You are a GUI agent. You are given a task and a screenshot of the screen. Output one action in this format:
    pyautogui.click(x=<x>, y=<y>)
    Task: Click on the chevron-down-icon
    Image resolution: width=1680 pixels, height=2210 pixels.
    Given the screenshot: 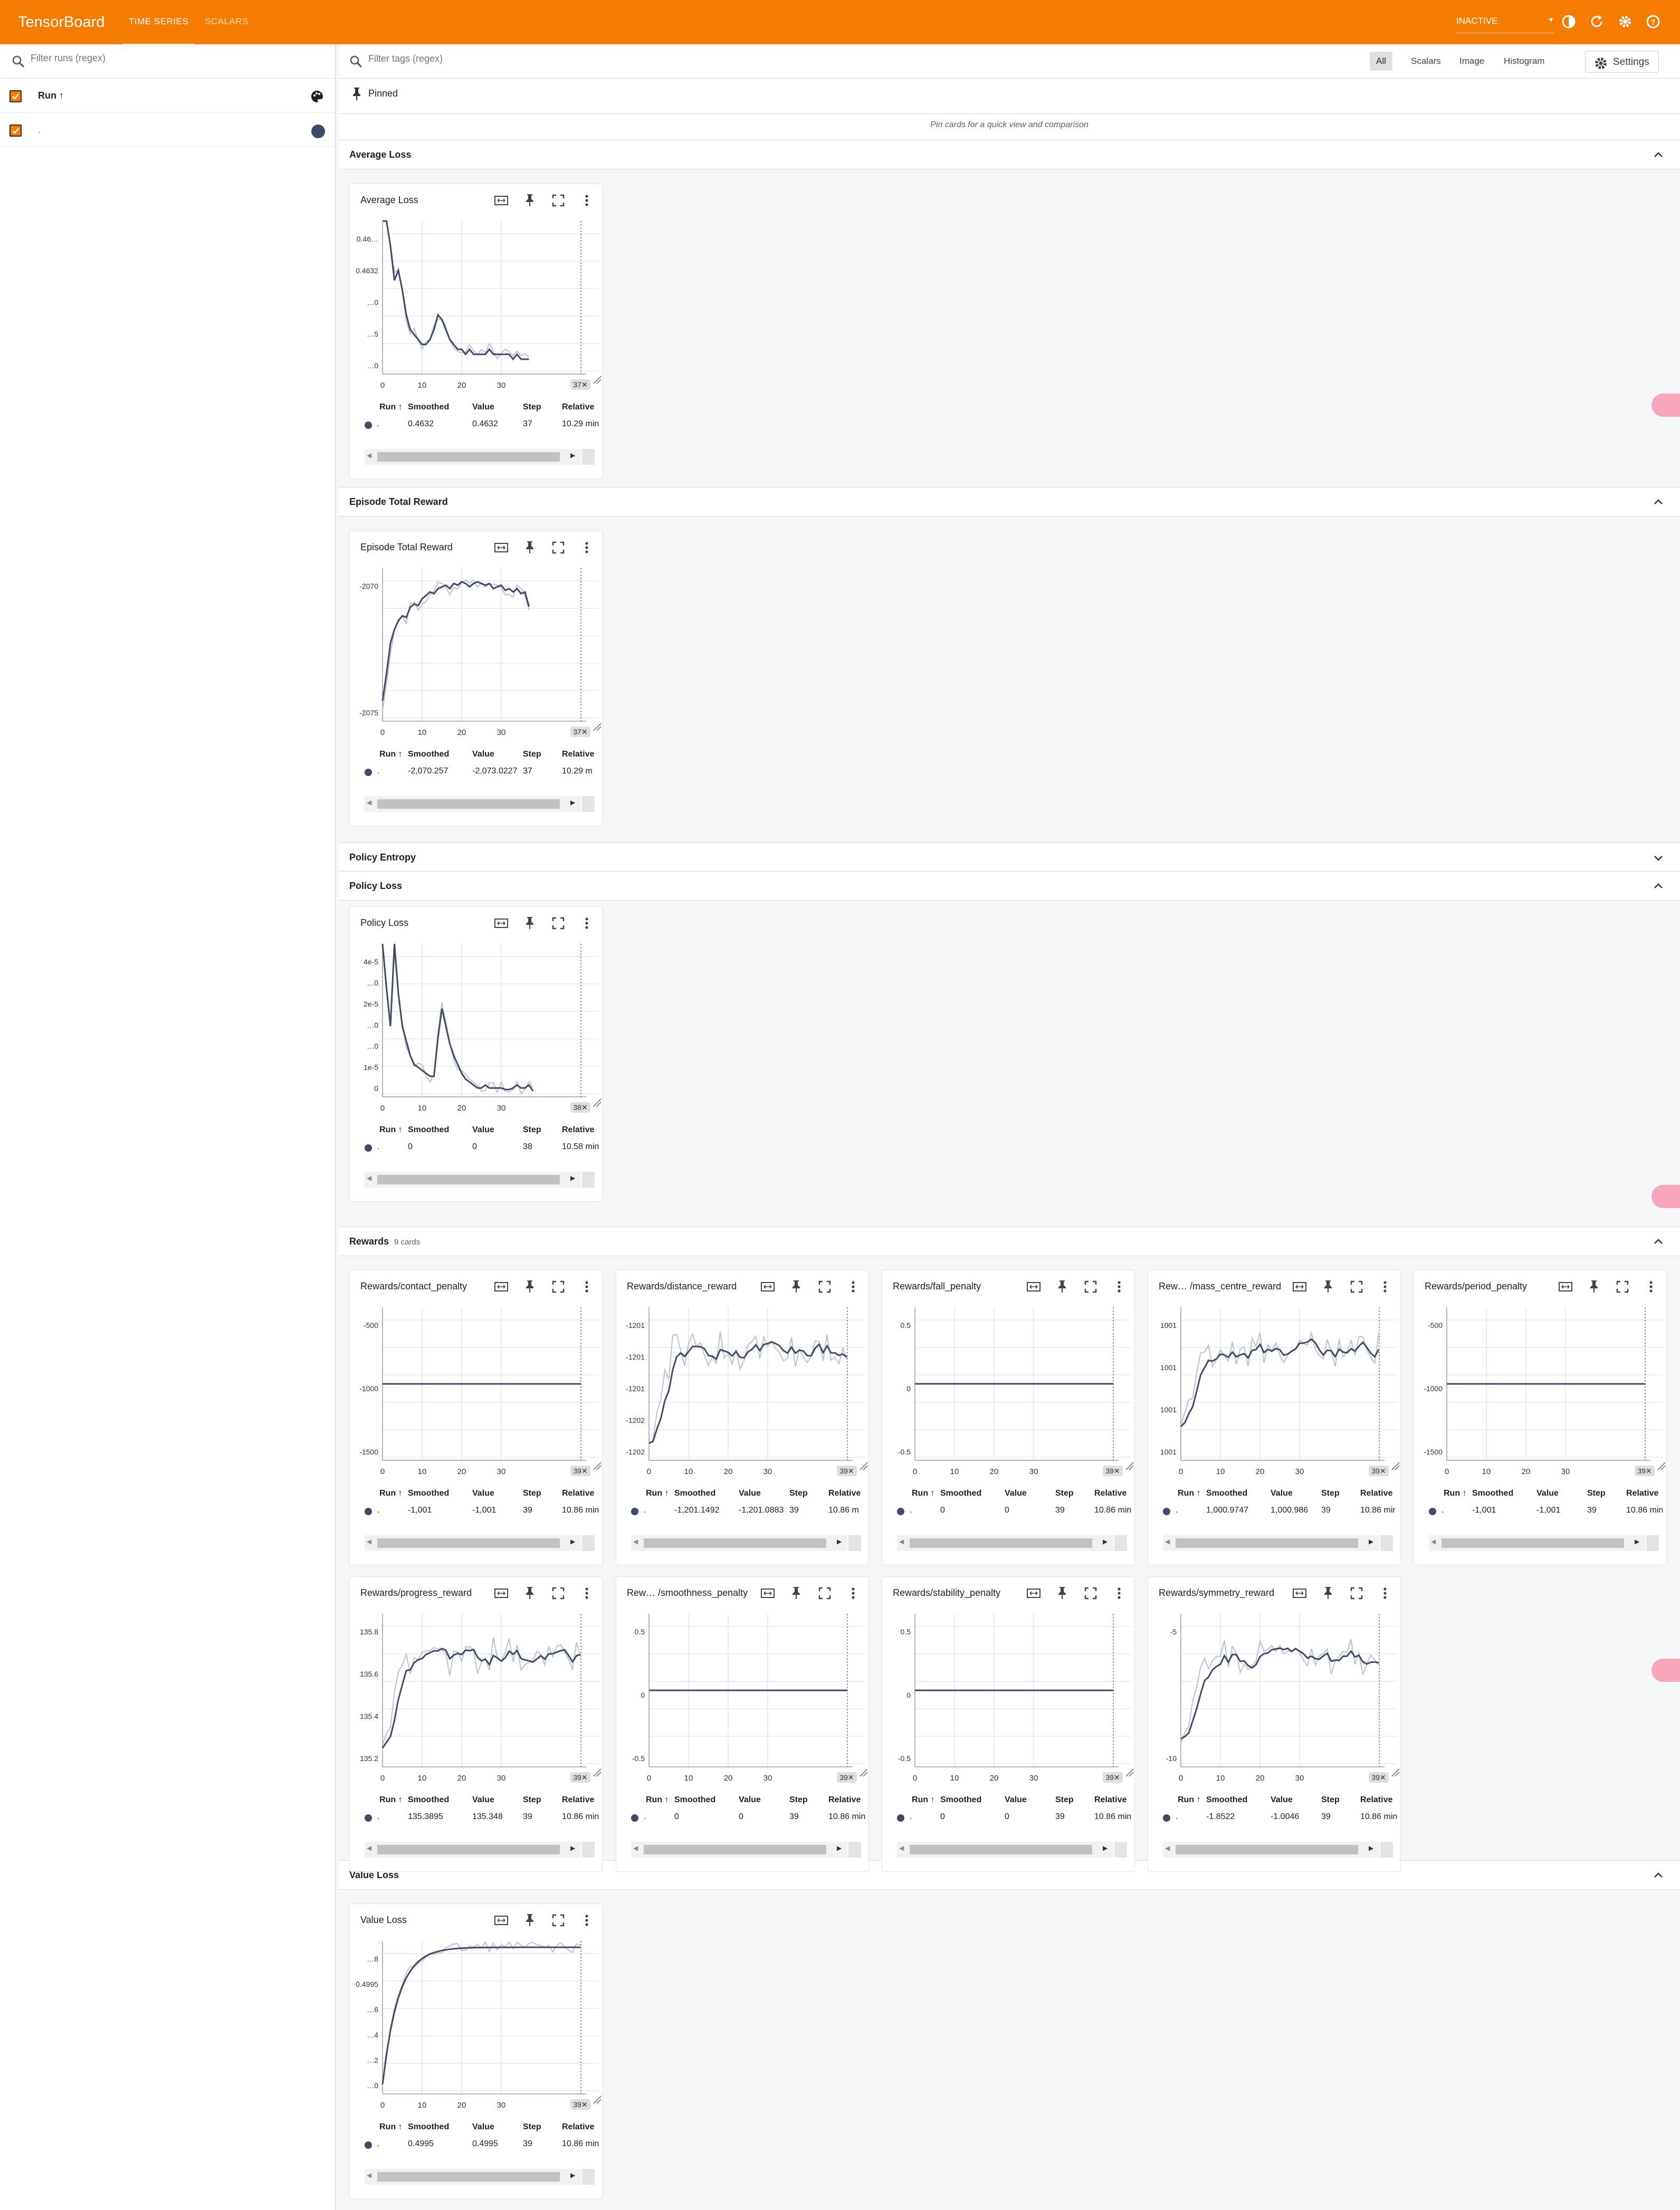 What is the action you would take?
    pyautogui.click(x=1658, y=858)
    